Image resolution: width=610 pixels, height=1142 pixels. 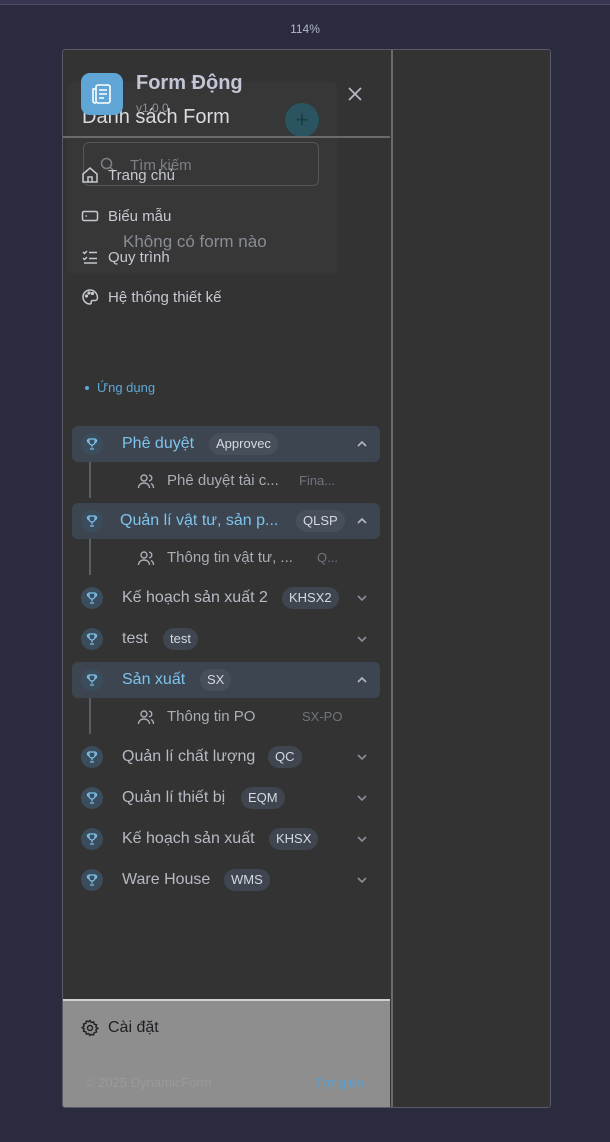 What do you see at coordinates (135, 638) in the screenshot?
I see `app-group-label: test` at bounding box center [135, 638].